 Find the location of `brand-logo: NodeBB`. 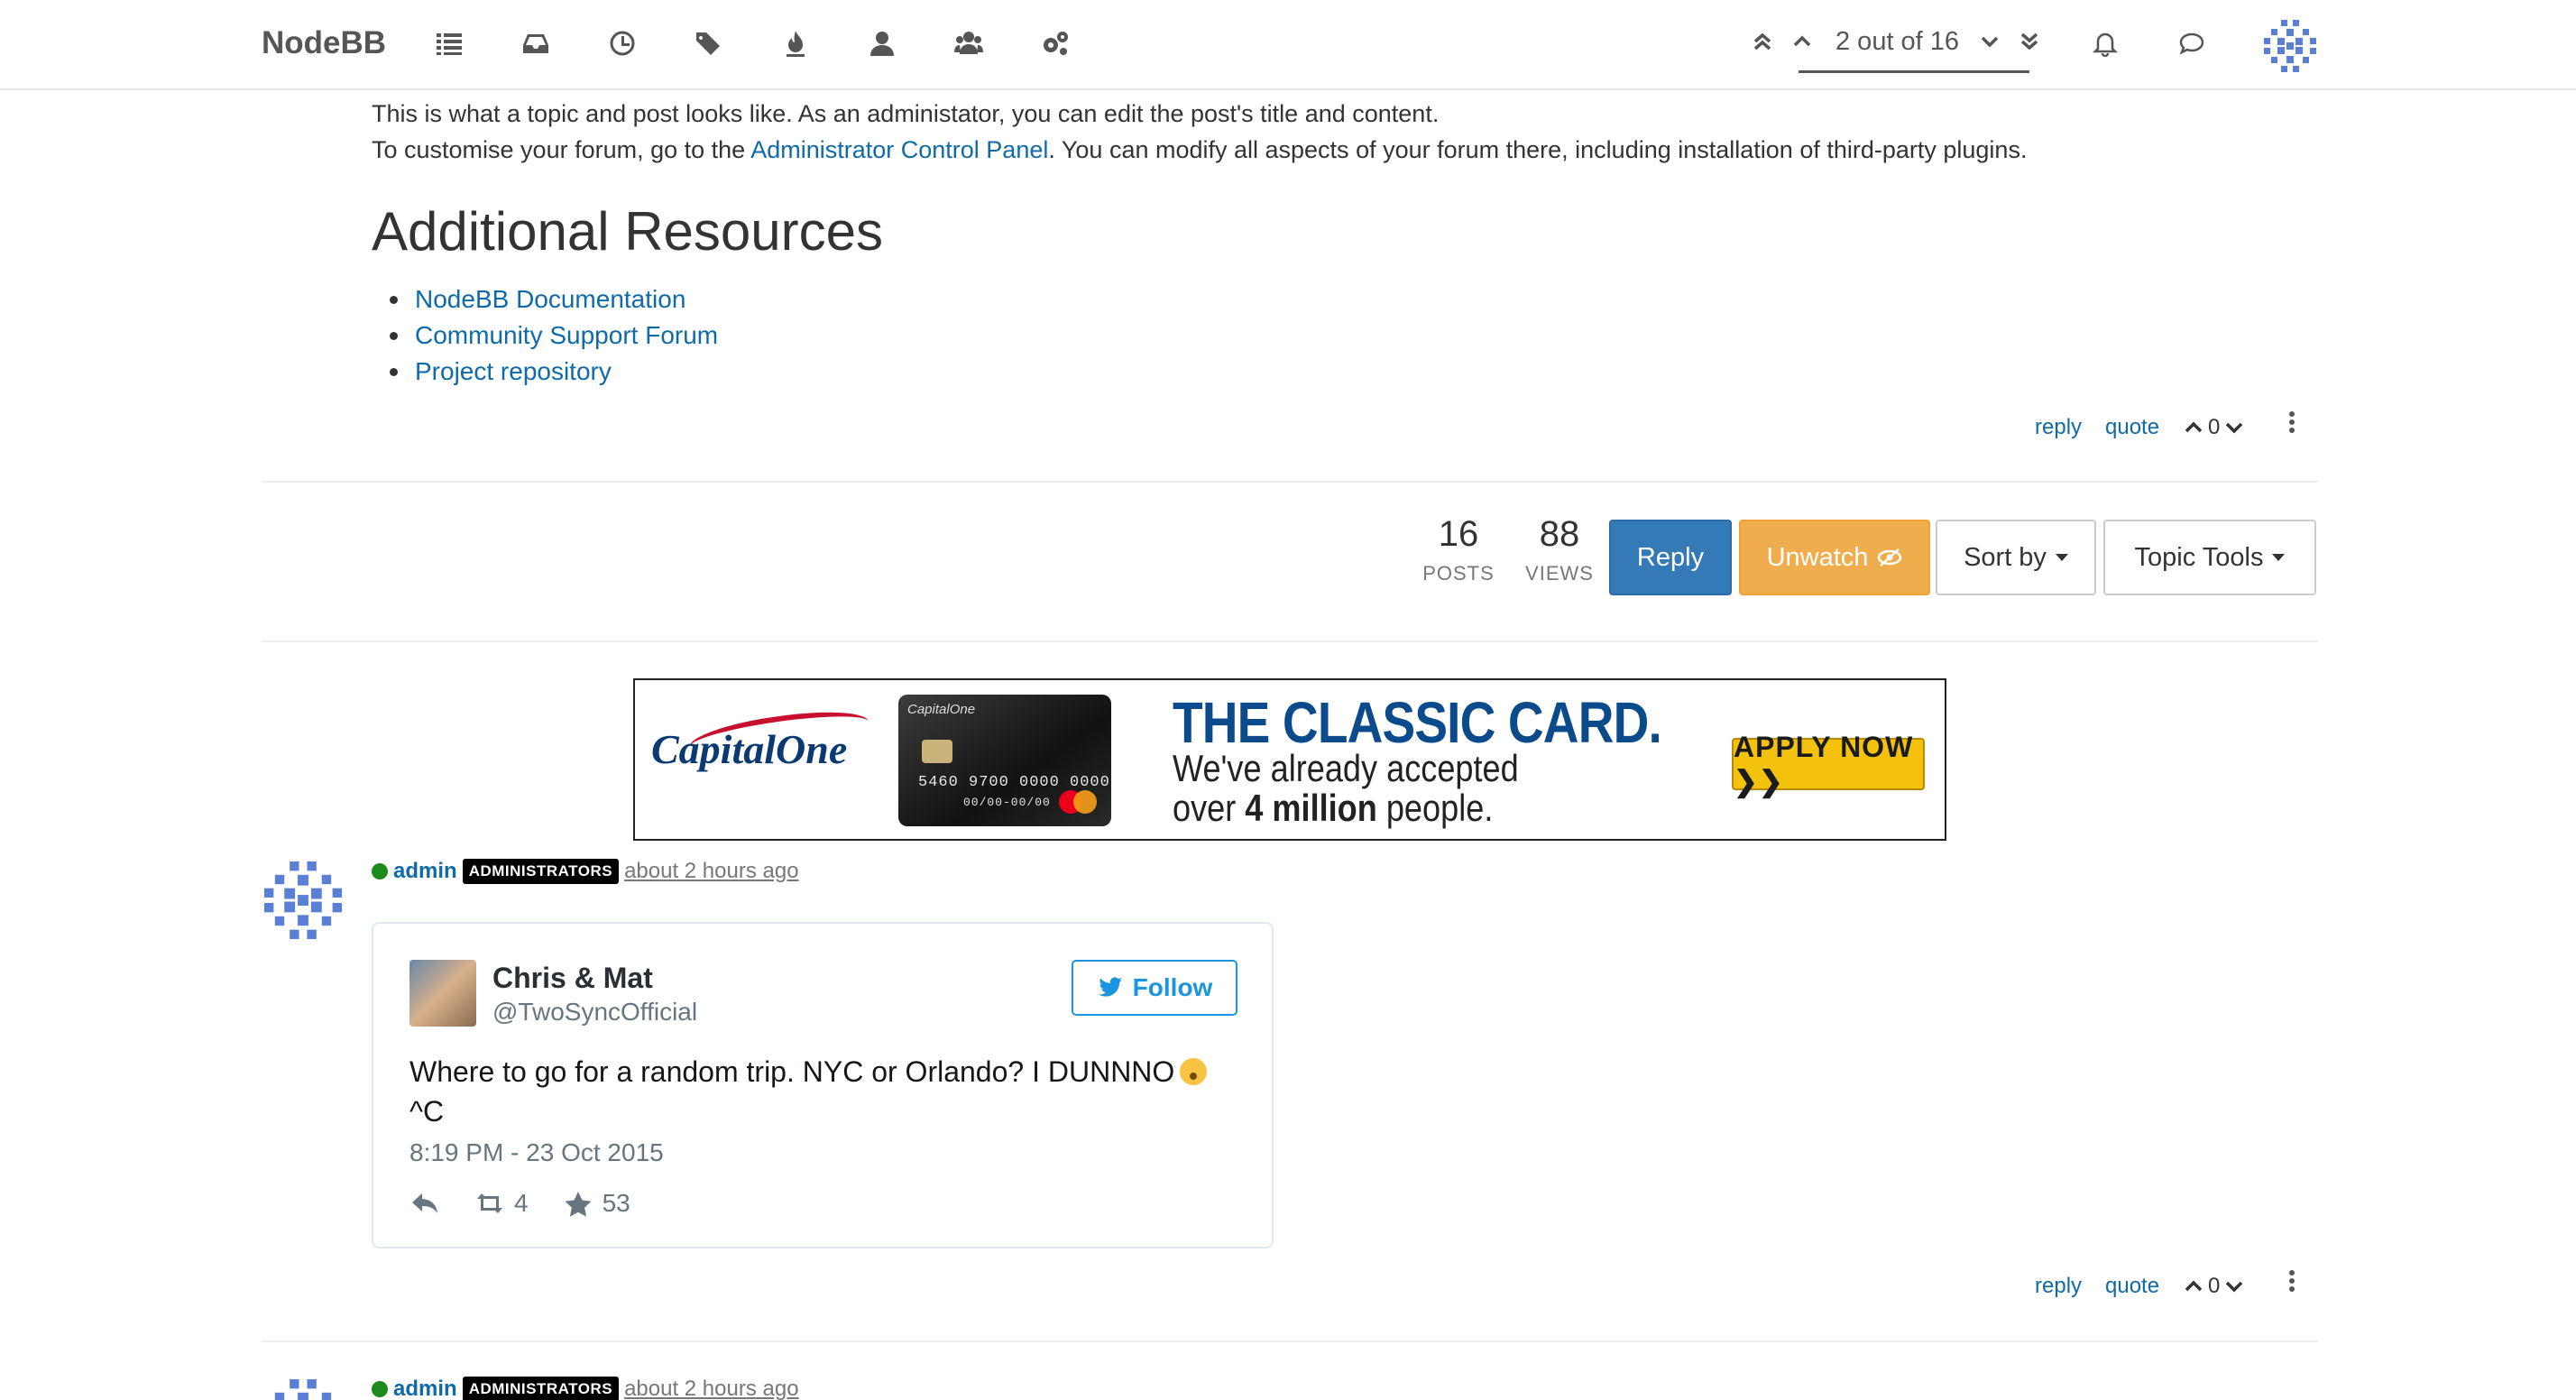

brand-logo: NodeBB is located at coordinates (324, 43).